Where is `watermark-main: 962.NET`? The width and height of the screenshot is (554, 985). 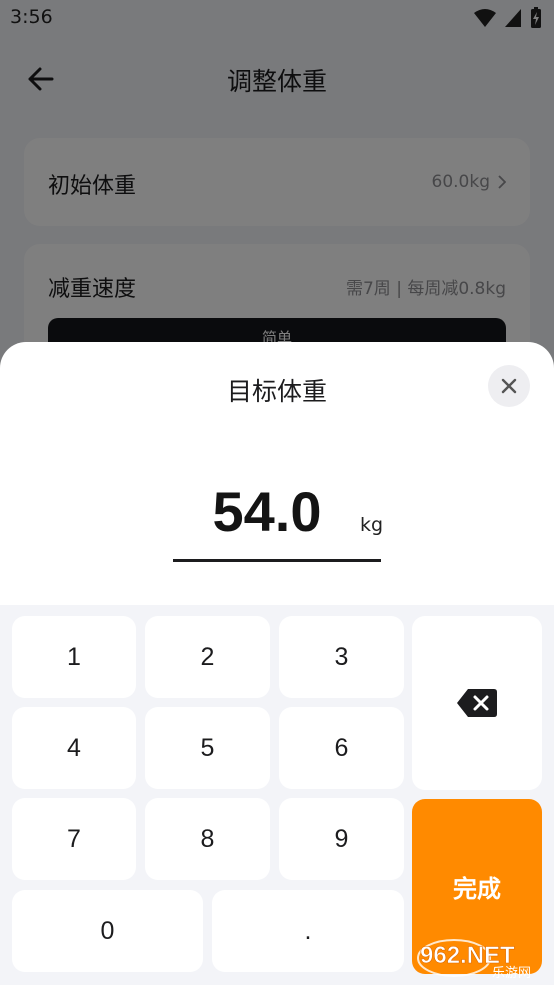 watermark-main: 962.NET is located at coordinates (467, 955).